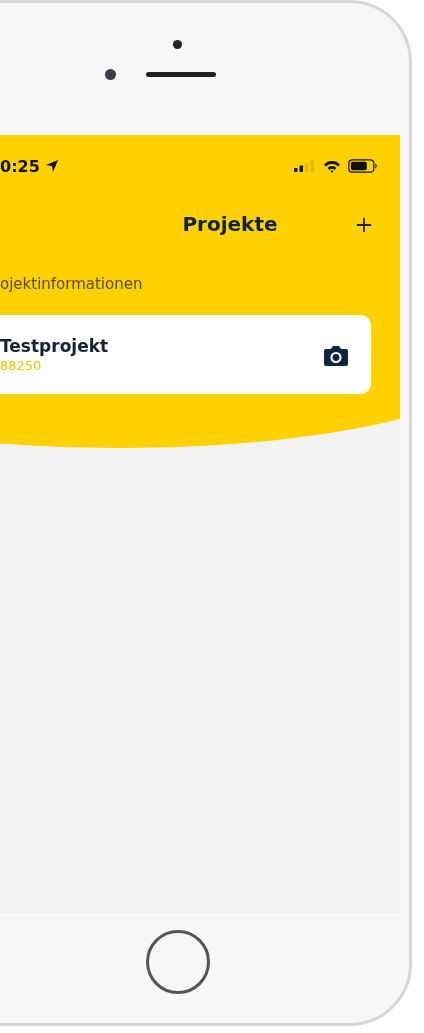 This screenshot has height=1033, width=424. I want to click on home-button, so click(177, 962).